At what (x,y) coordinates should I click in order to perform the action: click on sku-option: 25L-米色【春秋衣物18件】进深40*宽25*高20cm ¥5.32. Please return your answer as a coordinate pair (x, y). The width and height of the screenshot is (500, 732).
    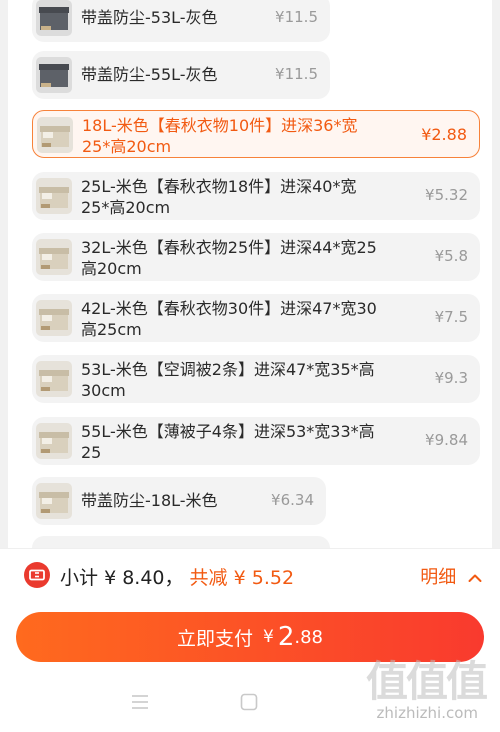
    Looking at the image, I should click on (256, 196).